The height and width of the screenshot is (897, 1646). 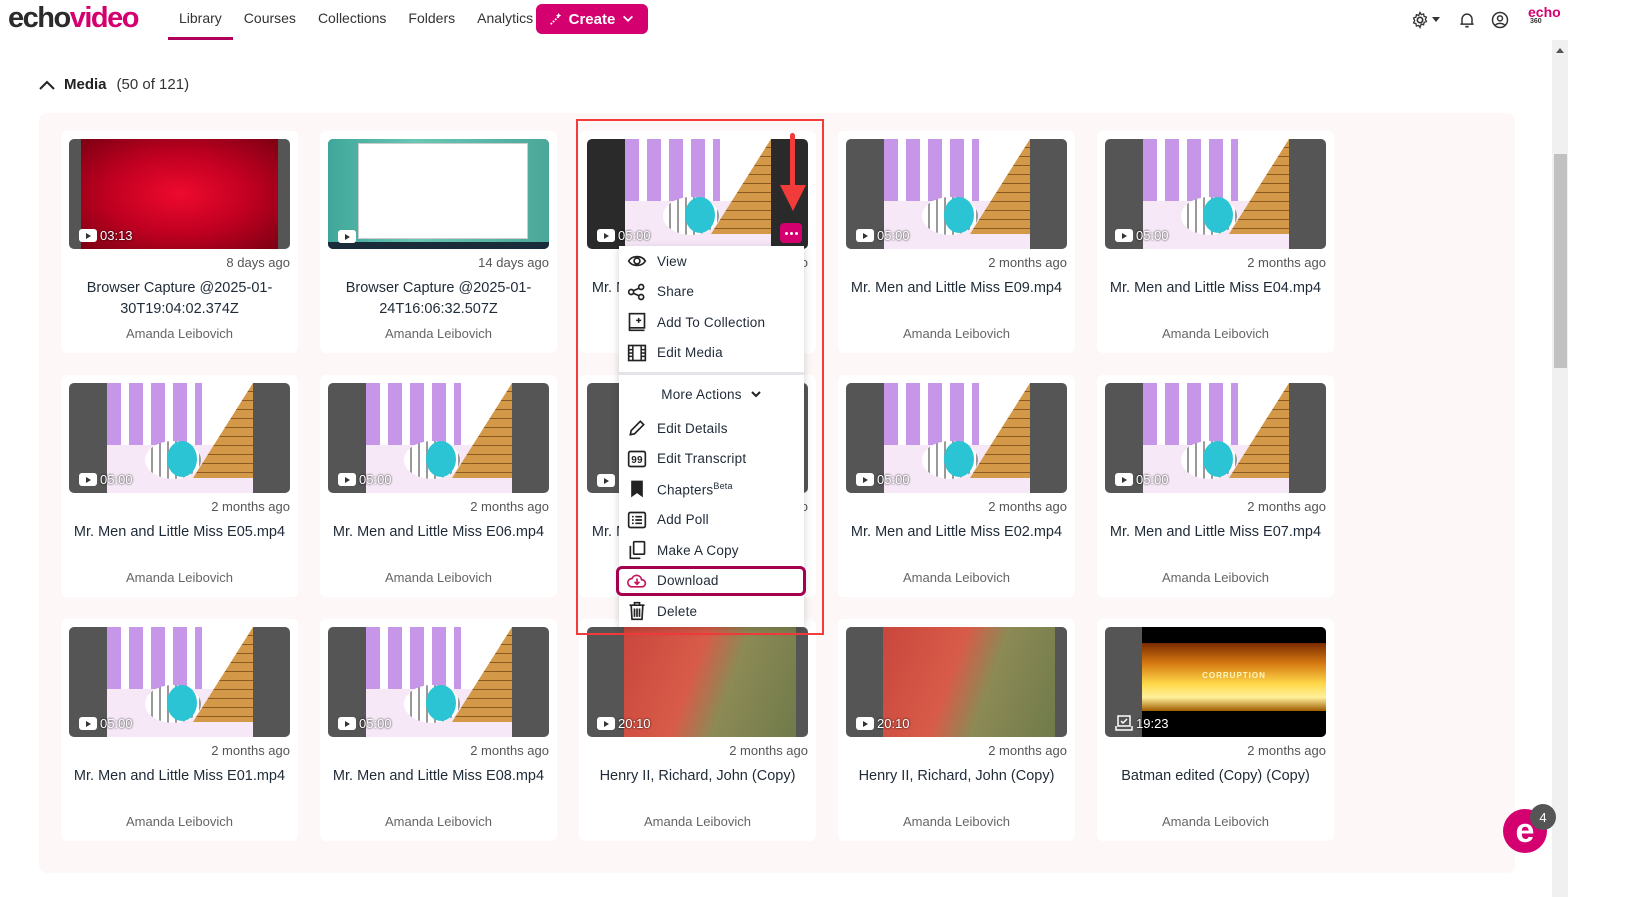 What do you see at coordinates (592, 19) in the screenshot?
I see `create-button: Create` at bounding box center [592, 19].